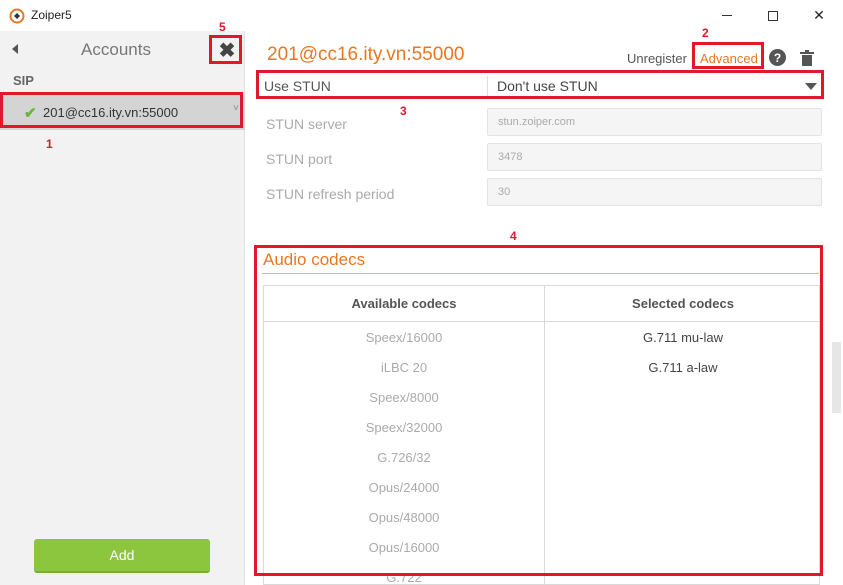 The width and height of the screenshot is (843, 585). I want to click on accounts-title: Accounts, so click(116, 49).